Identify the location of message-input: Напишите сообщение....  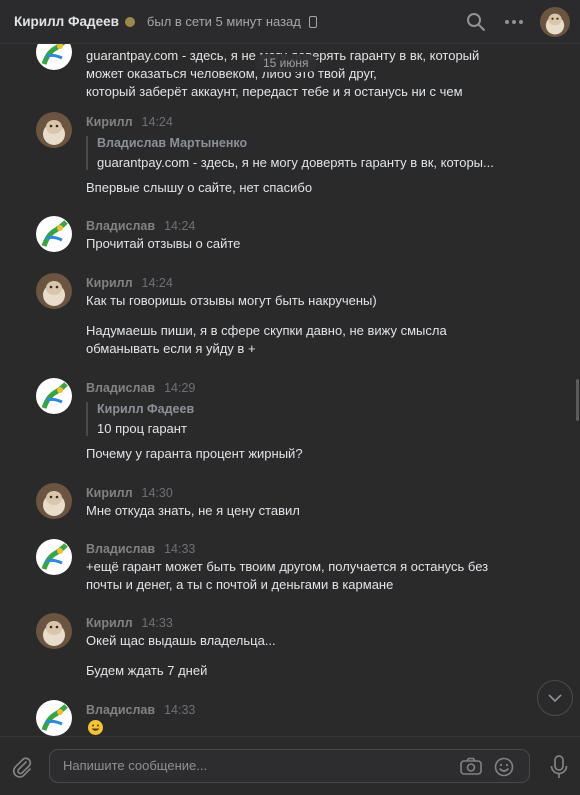
(289, 766).